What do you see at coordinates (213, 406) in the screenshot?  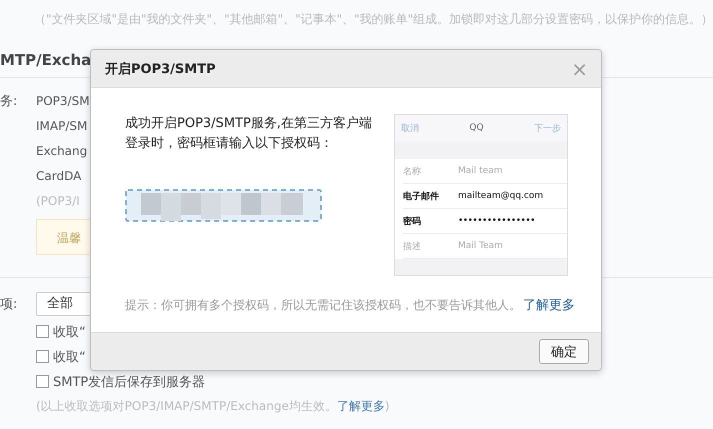 I see `options-note: (以上收取选项对POP3/IMAP/SMTP/Exchange均生效。了解更多)` at bounding box center [213, 406].